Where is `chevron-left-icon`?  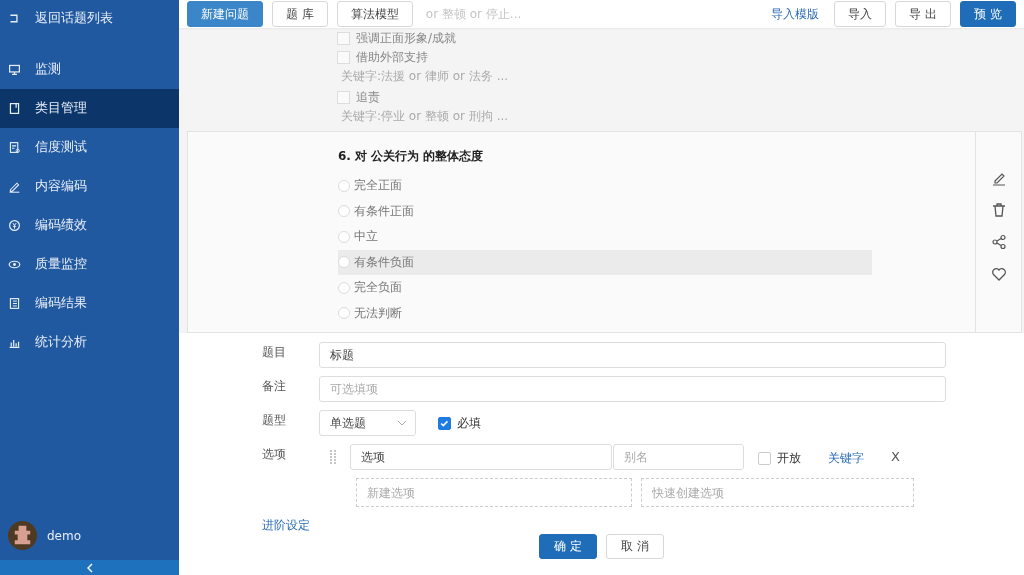
chevron-left-icon is located at coordinates (89, 567).